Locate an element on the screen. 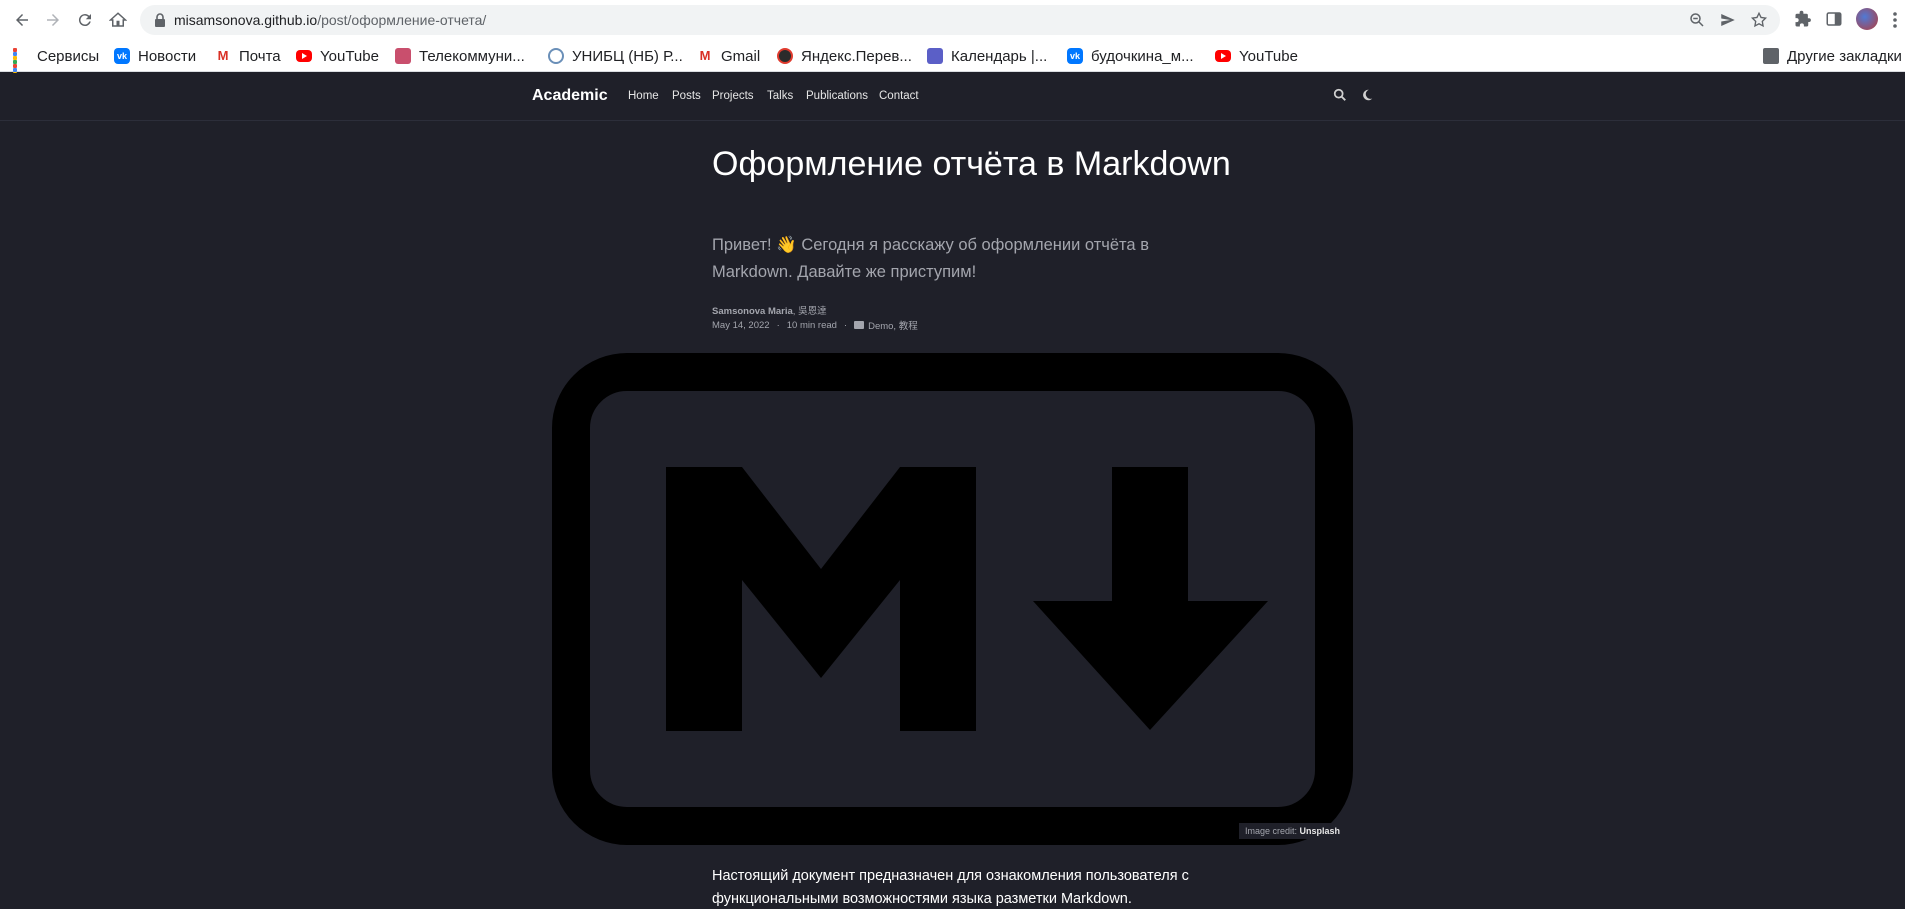 This screenshot has height=909, width=1905. post-authors: Samsonova Maria, 吳恩達 is located at coordinates (769, 310).